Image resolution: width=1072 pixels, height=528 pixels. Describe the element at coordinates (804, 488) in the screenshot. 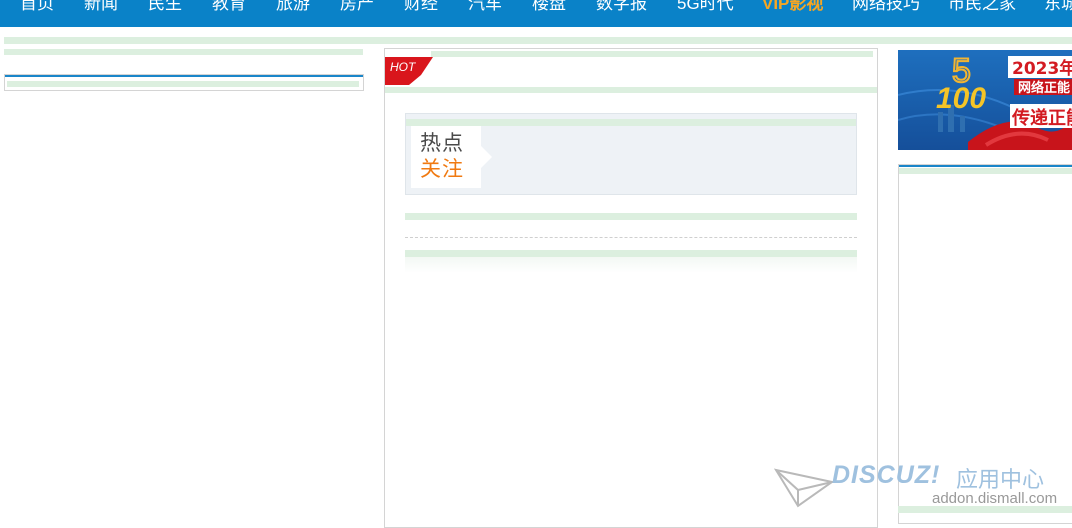

I see `paper-plane-icon` at that location.